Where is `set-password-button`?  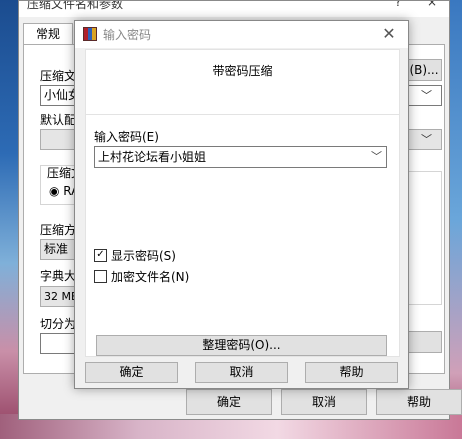 set-password-button is located at coordinates (424, 342).